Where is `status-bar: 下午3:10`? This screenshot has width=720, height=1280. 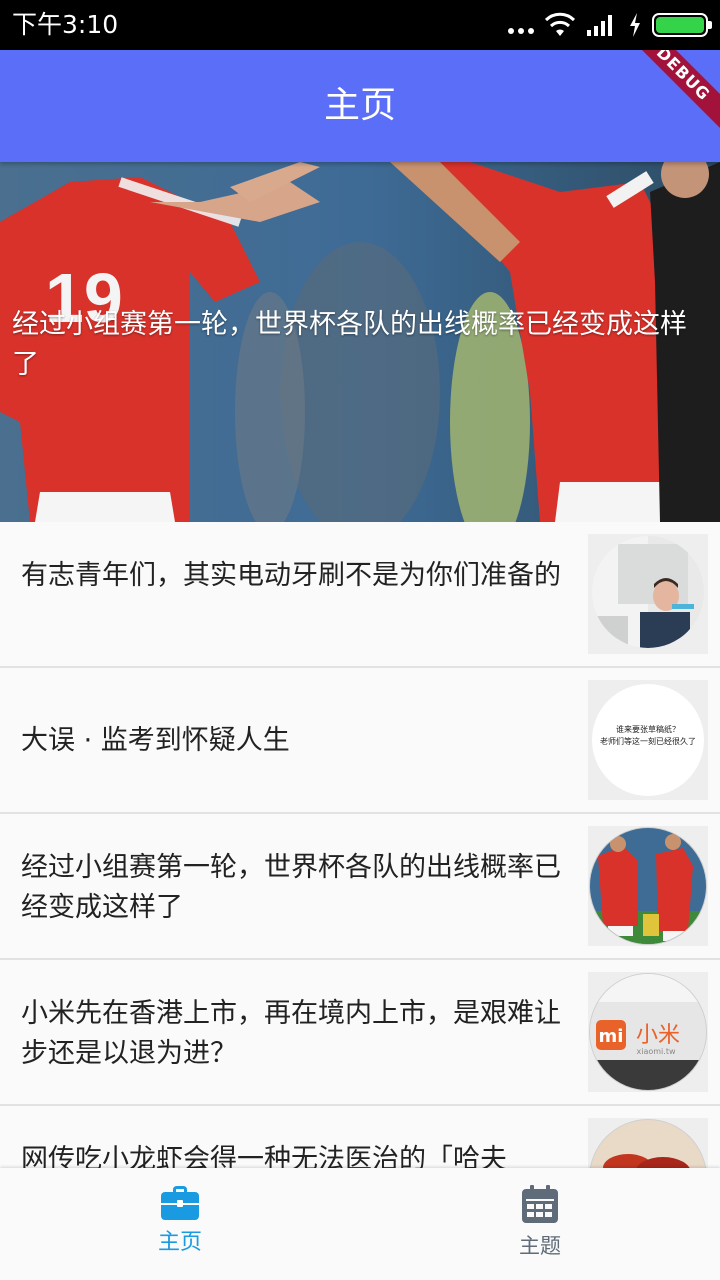 status-bar: 下午3:10 is located at coordinates (360, 25).